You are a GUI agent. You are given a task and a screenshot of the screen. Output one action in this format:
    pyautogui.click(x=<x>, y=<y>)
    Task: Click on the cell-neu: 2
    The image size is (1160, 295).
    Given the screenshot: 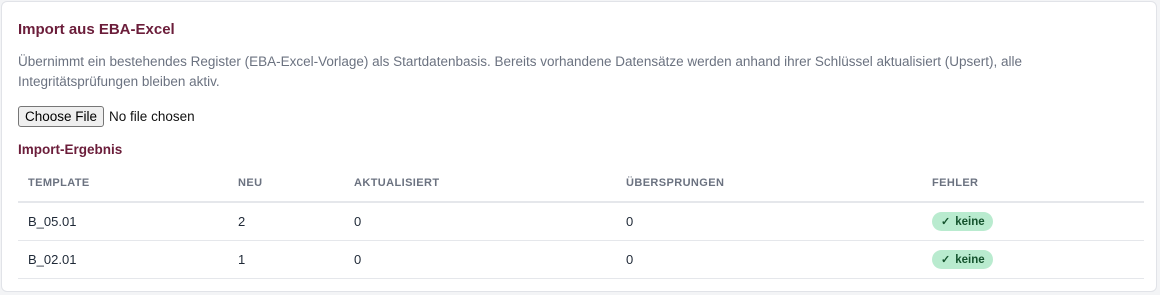 What is the action you would take?
    pyautogui.click(x=286, y=221)
    